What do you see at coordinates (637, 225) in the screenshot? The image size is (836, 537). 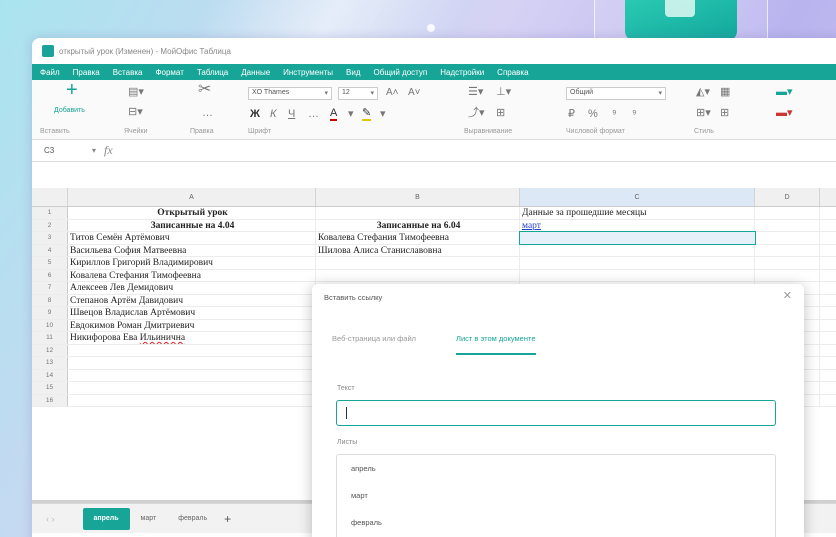 I see `cell-c: март` at bounding box center [637, 225].